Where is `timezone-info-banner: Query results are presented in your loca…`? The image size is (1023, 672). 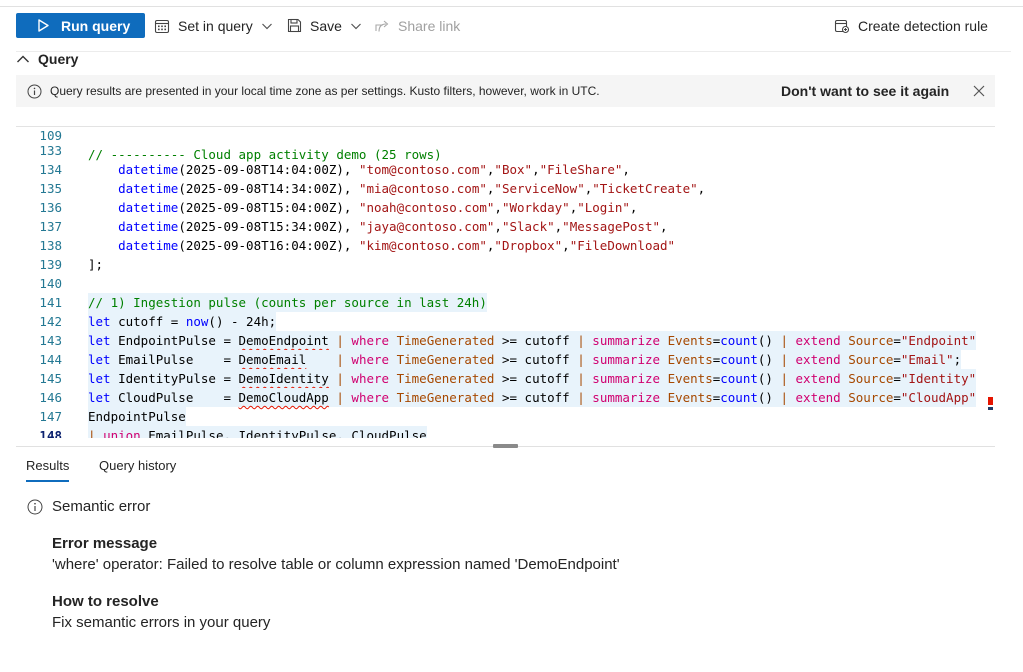 timezone-info-banner: Query results are presented in your loca… is located at coordinates (505, 91).